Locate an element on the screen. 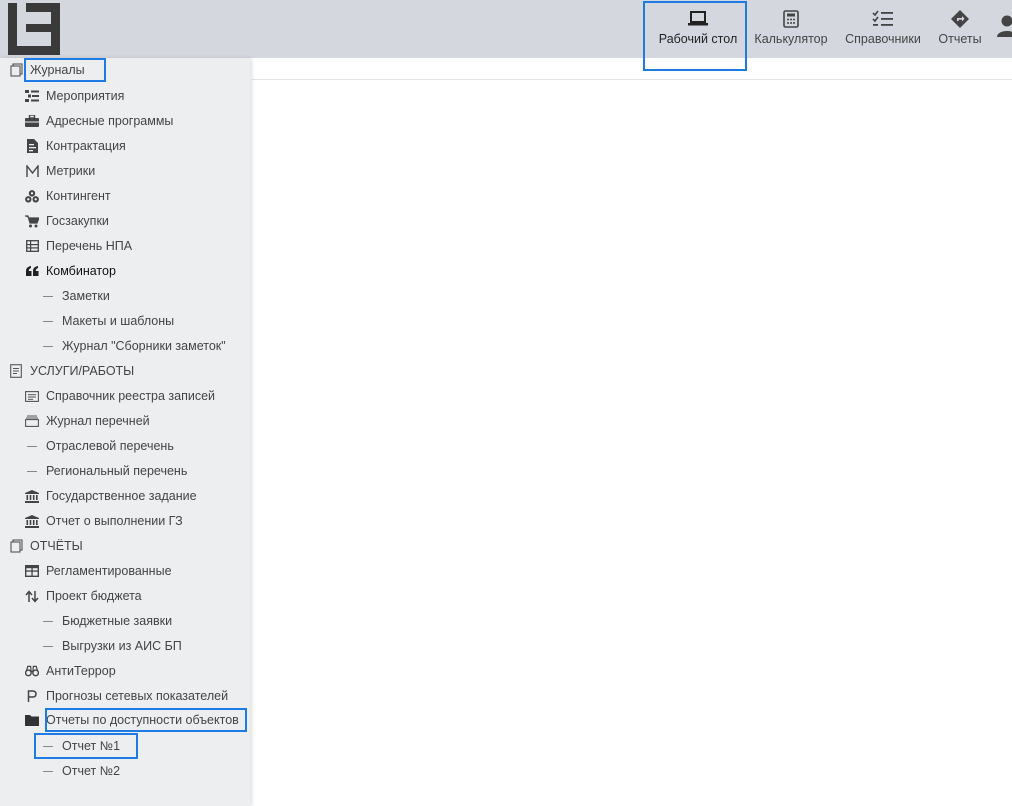  sidebar-item-label: Региональный перечень is located at coordinates (117, 471).